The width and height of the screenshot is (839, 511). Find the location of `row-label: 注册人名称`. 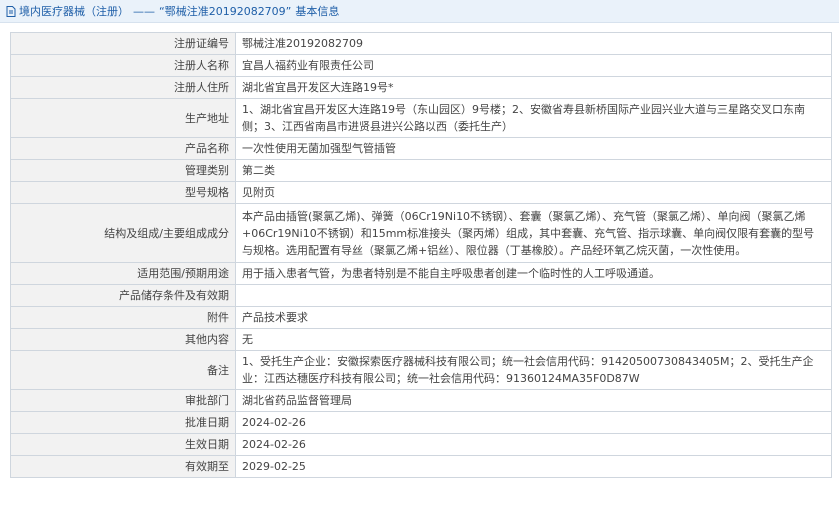

row-label: 注册人名称 is located at coordinates (123, 65).